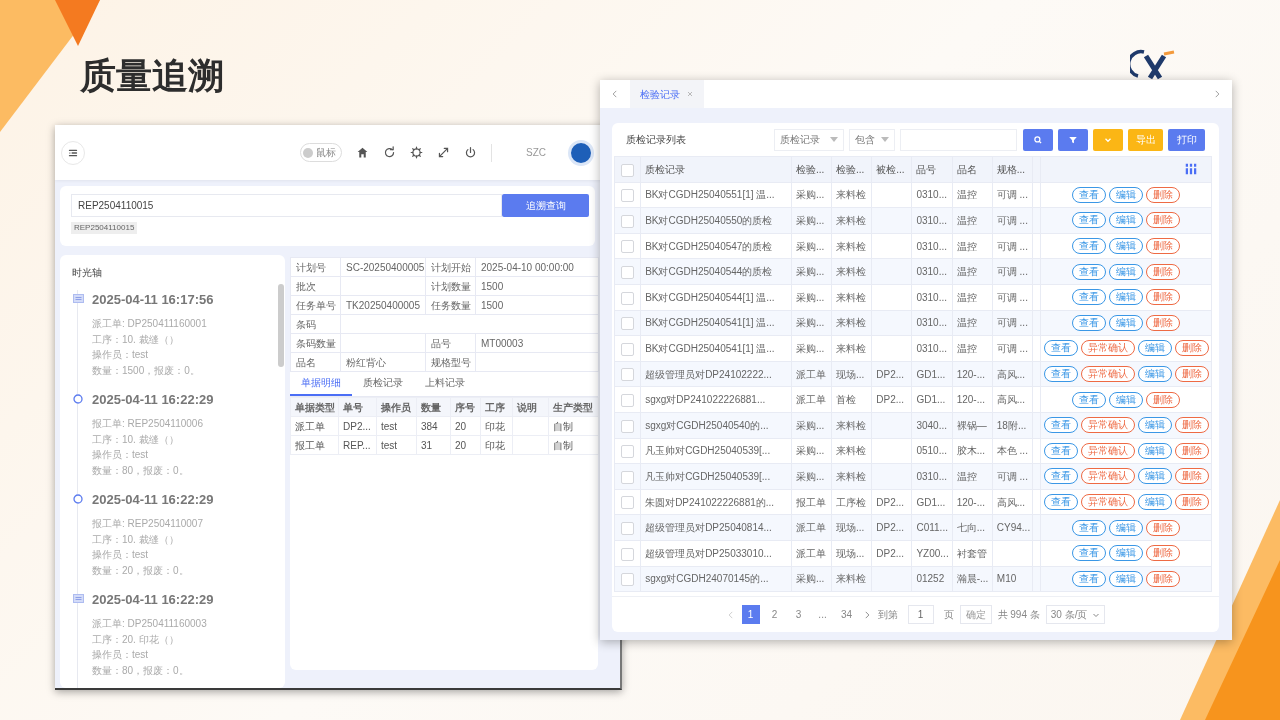 This screenshot has width=1280, height=720. I want to click on tab: 上料记录, so click(445, 384).